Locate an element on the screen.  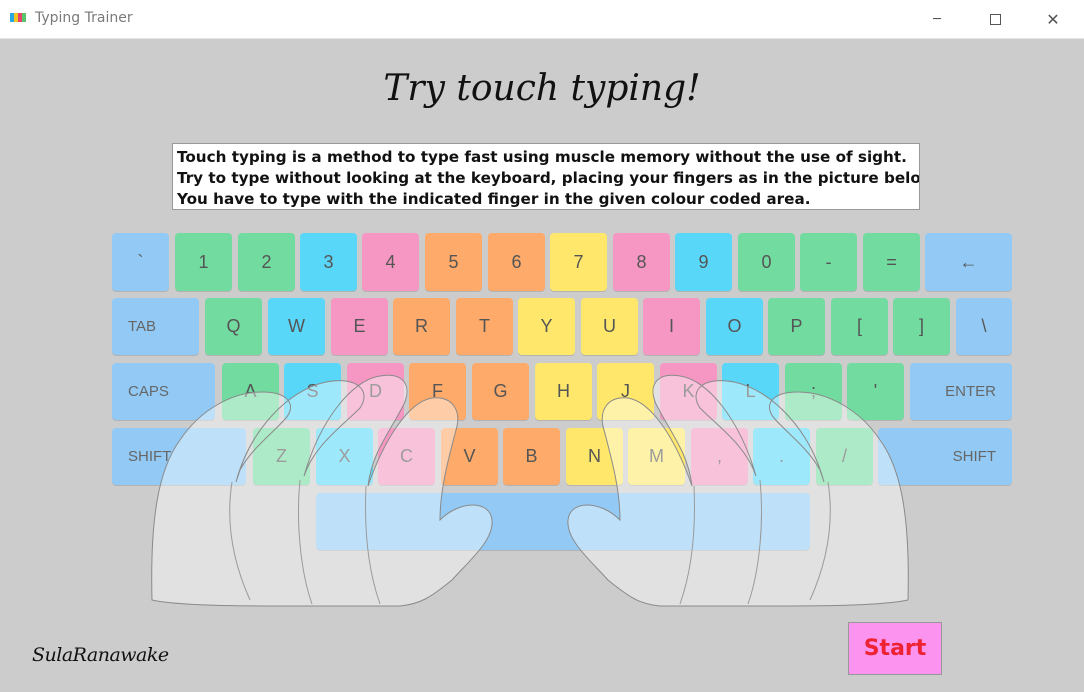
key-s: S is located at coordinates (312, 391).